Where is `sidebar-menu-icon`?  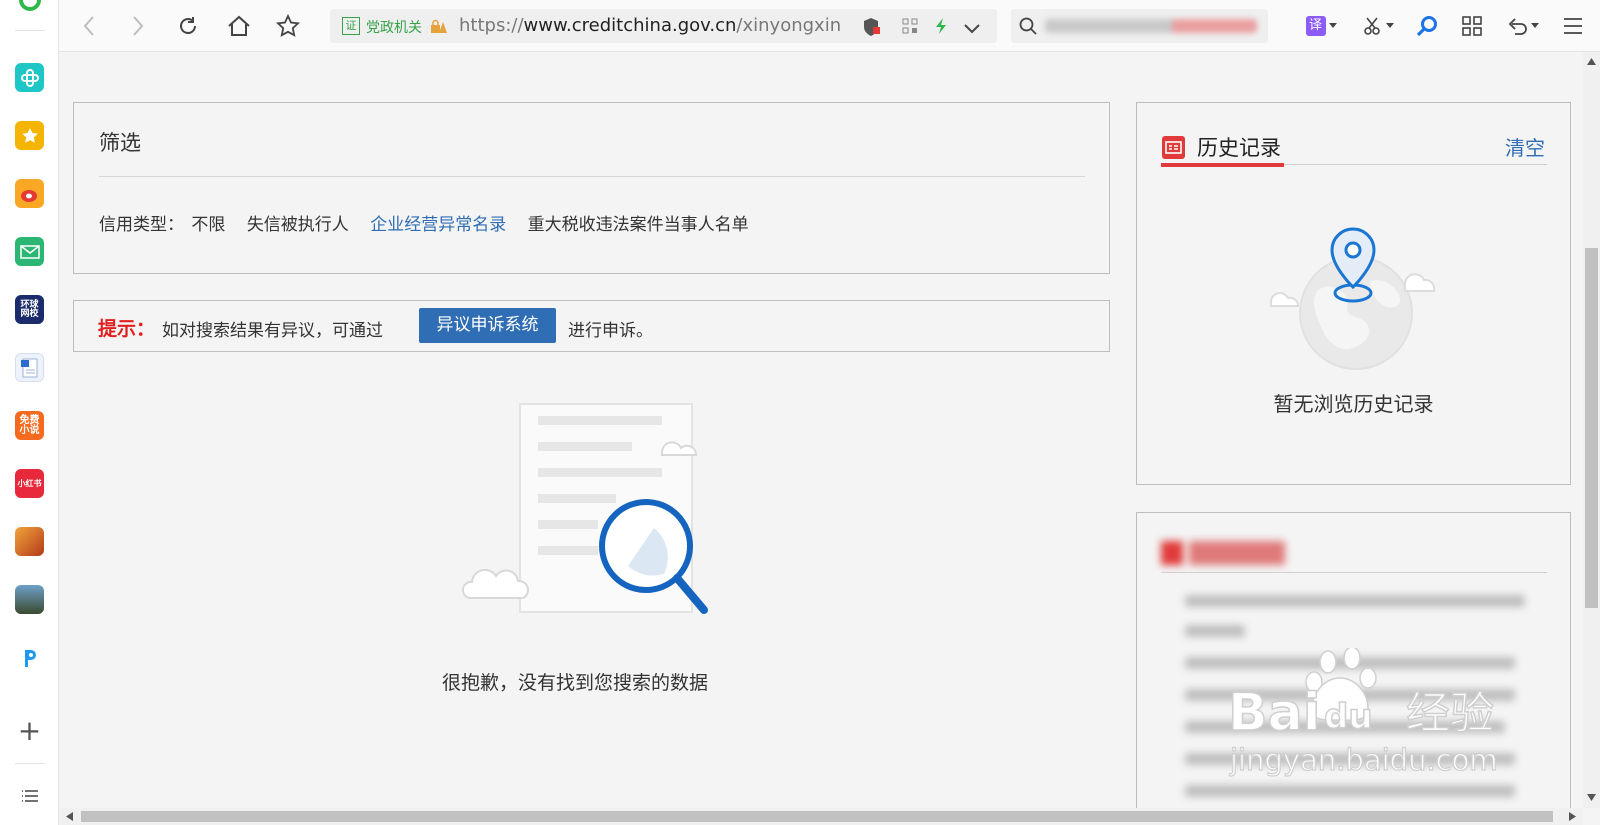
sidebar-menu-icon is located at coordinates (29, 795).